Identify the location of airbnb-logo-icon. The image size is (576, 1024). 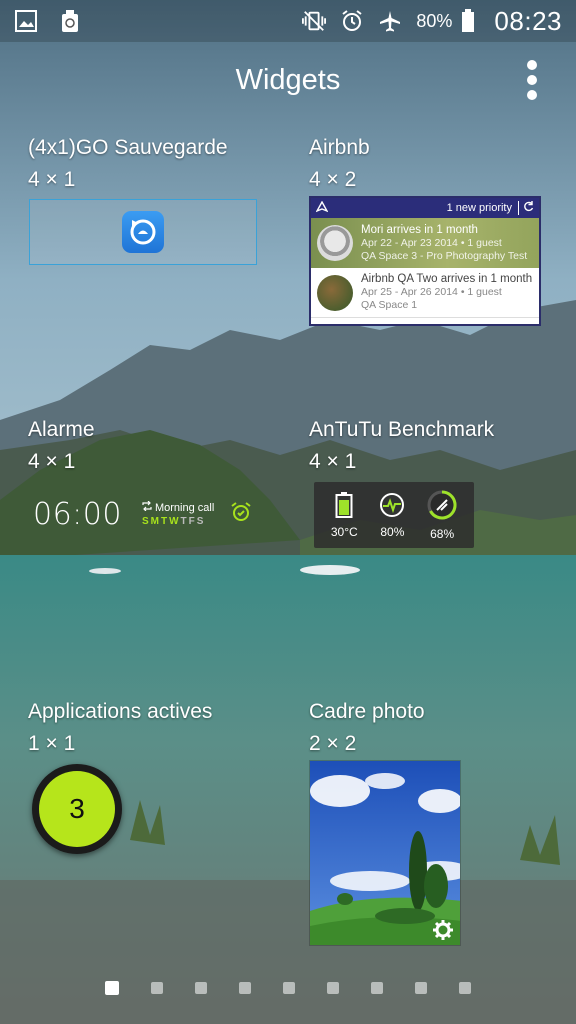
(322, 208).